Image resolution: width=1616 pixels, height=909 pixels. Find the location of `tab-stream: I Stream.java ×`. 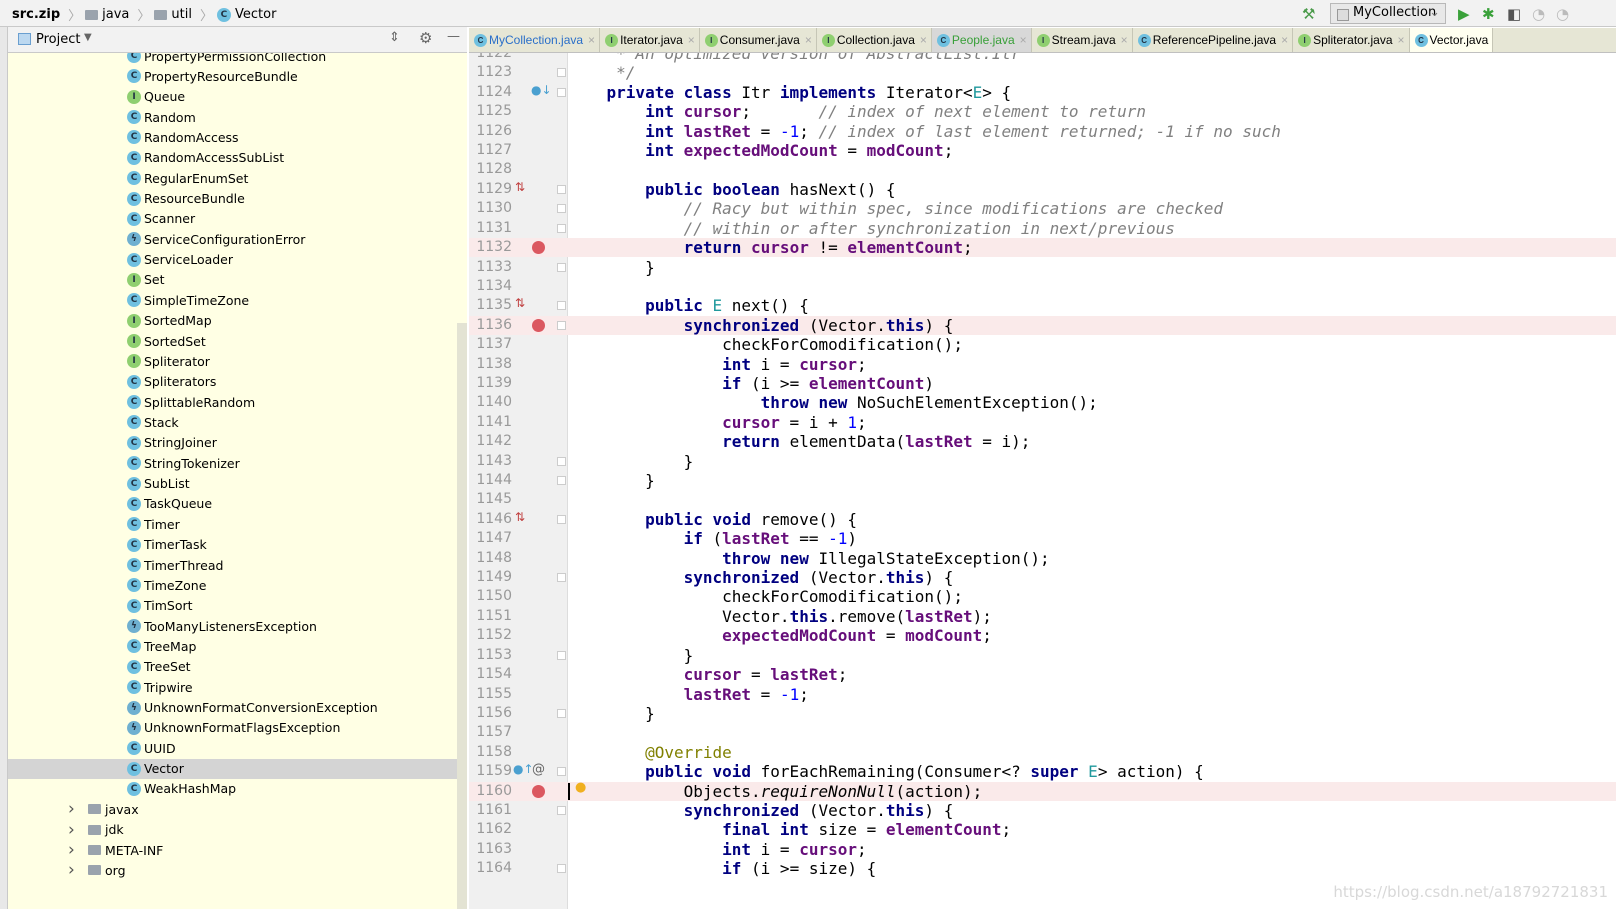

tab-stream: I Stream.java × is located at coordinates (1082, 40).